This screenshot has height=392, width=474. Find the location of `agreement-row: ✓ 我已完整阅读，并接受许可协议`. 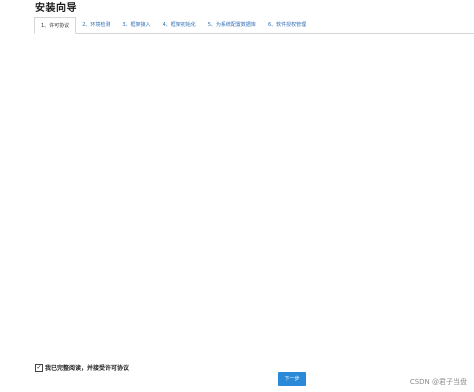

agreement-row: ✓ 我已完整阅读，并接受许可协议 is located at coordinates (82, 367).